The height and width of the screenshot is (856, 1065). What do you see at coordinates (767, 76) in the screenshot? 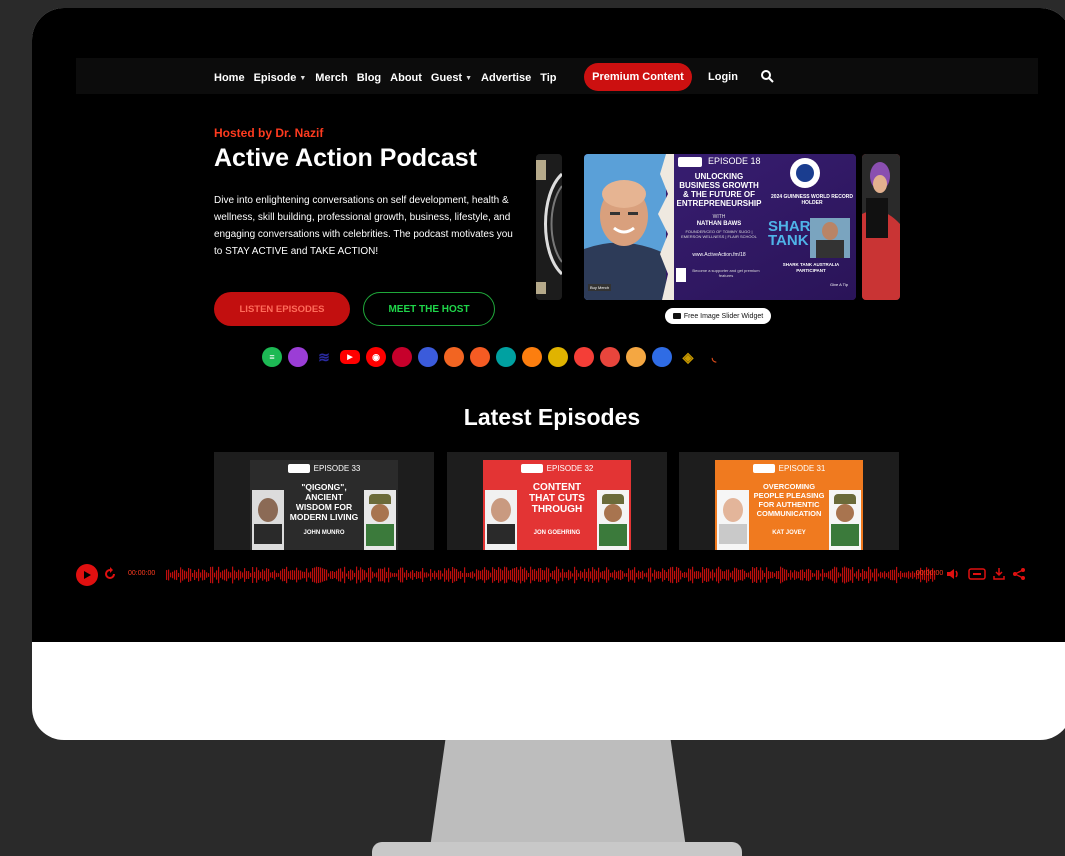
I see `search-icon` at bounding box center [767, 76].